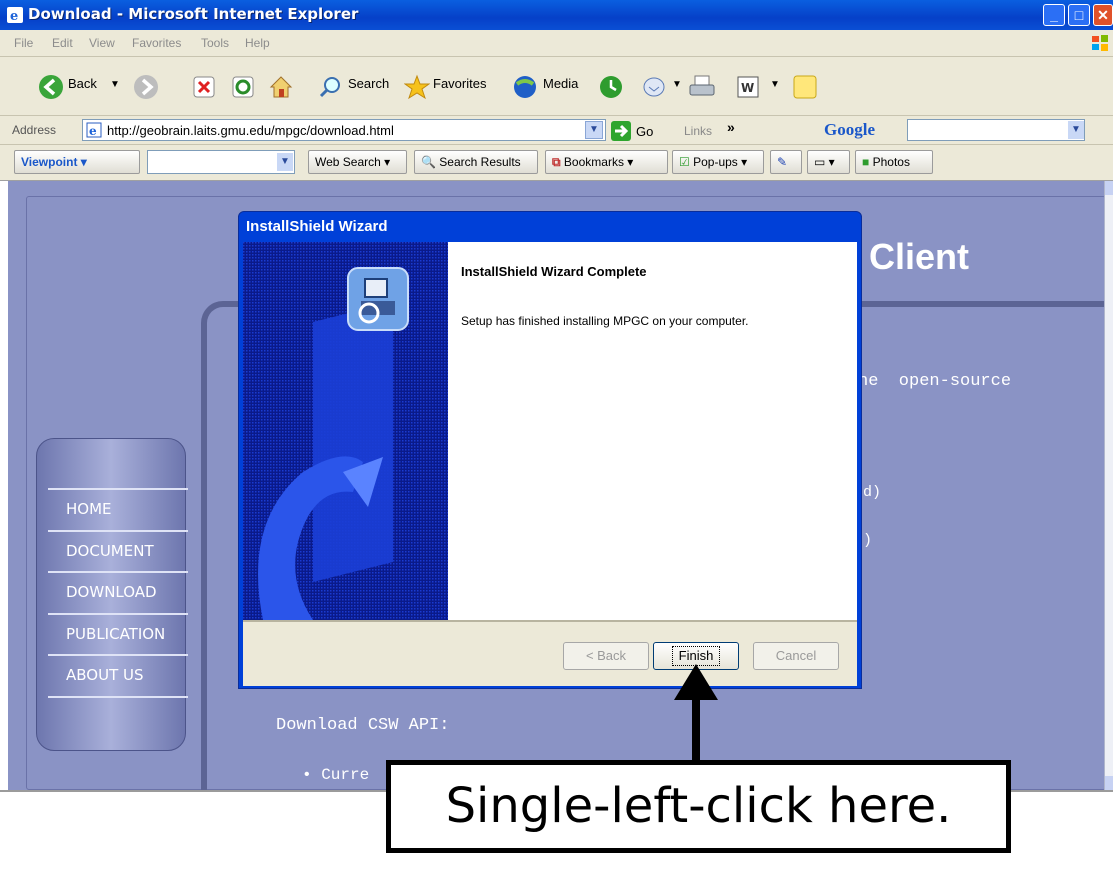 The image size is (1113, 882). Describe the element at coordinates (644, 131) in the screenshot. I see `go-button: Go` at that location.